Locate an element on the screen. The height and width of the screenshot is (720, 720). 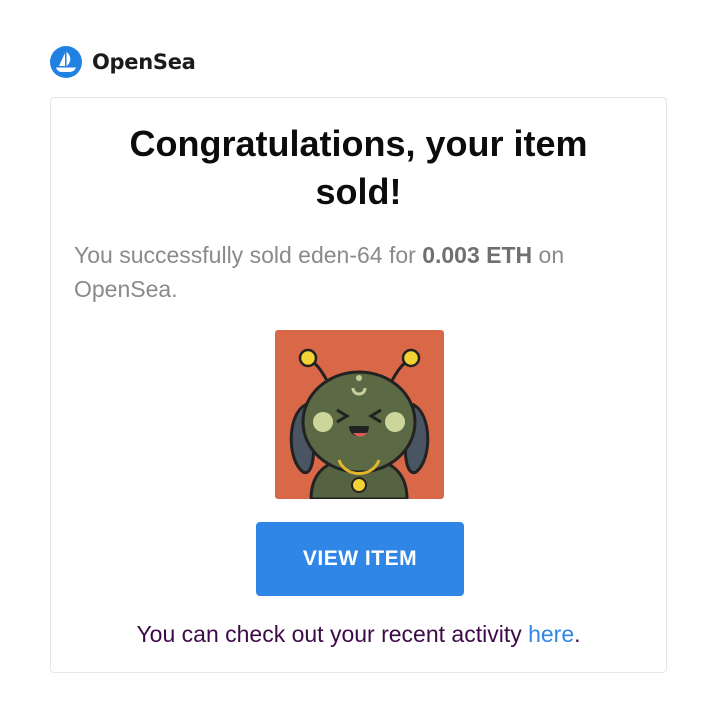
brand-name: OpenSea is located at coordinates (144, 62).